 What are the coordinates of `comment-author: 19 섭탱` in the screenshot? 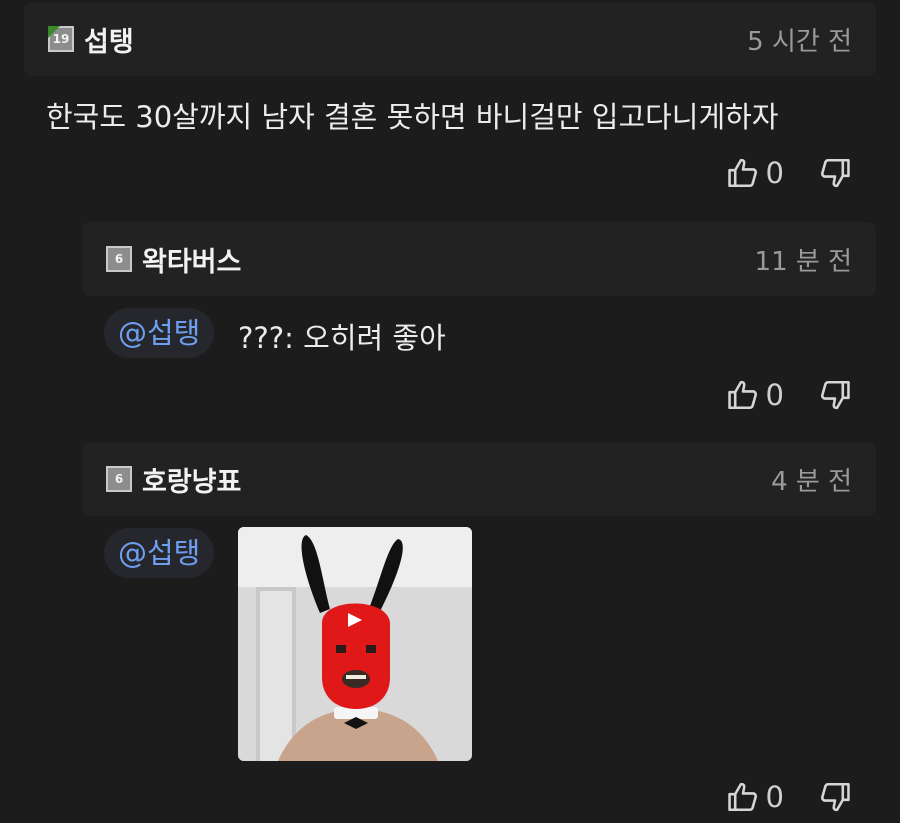 It's located at (91, 39).